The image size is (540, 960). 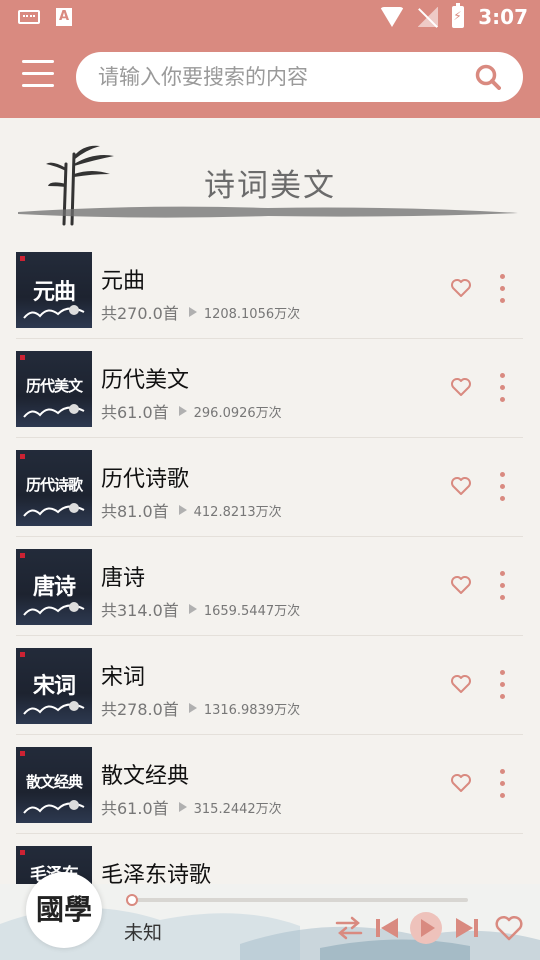 I want to click on item-plays: 296.0926万次, so click(x=237, y=413).